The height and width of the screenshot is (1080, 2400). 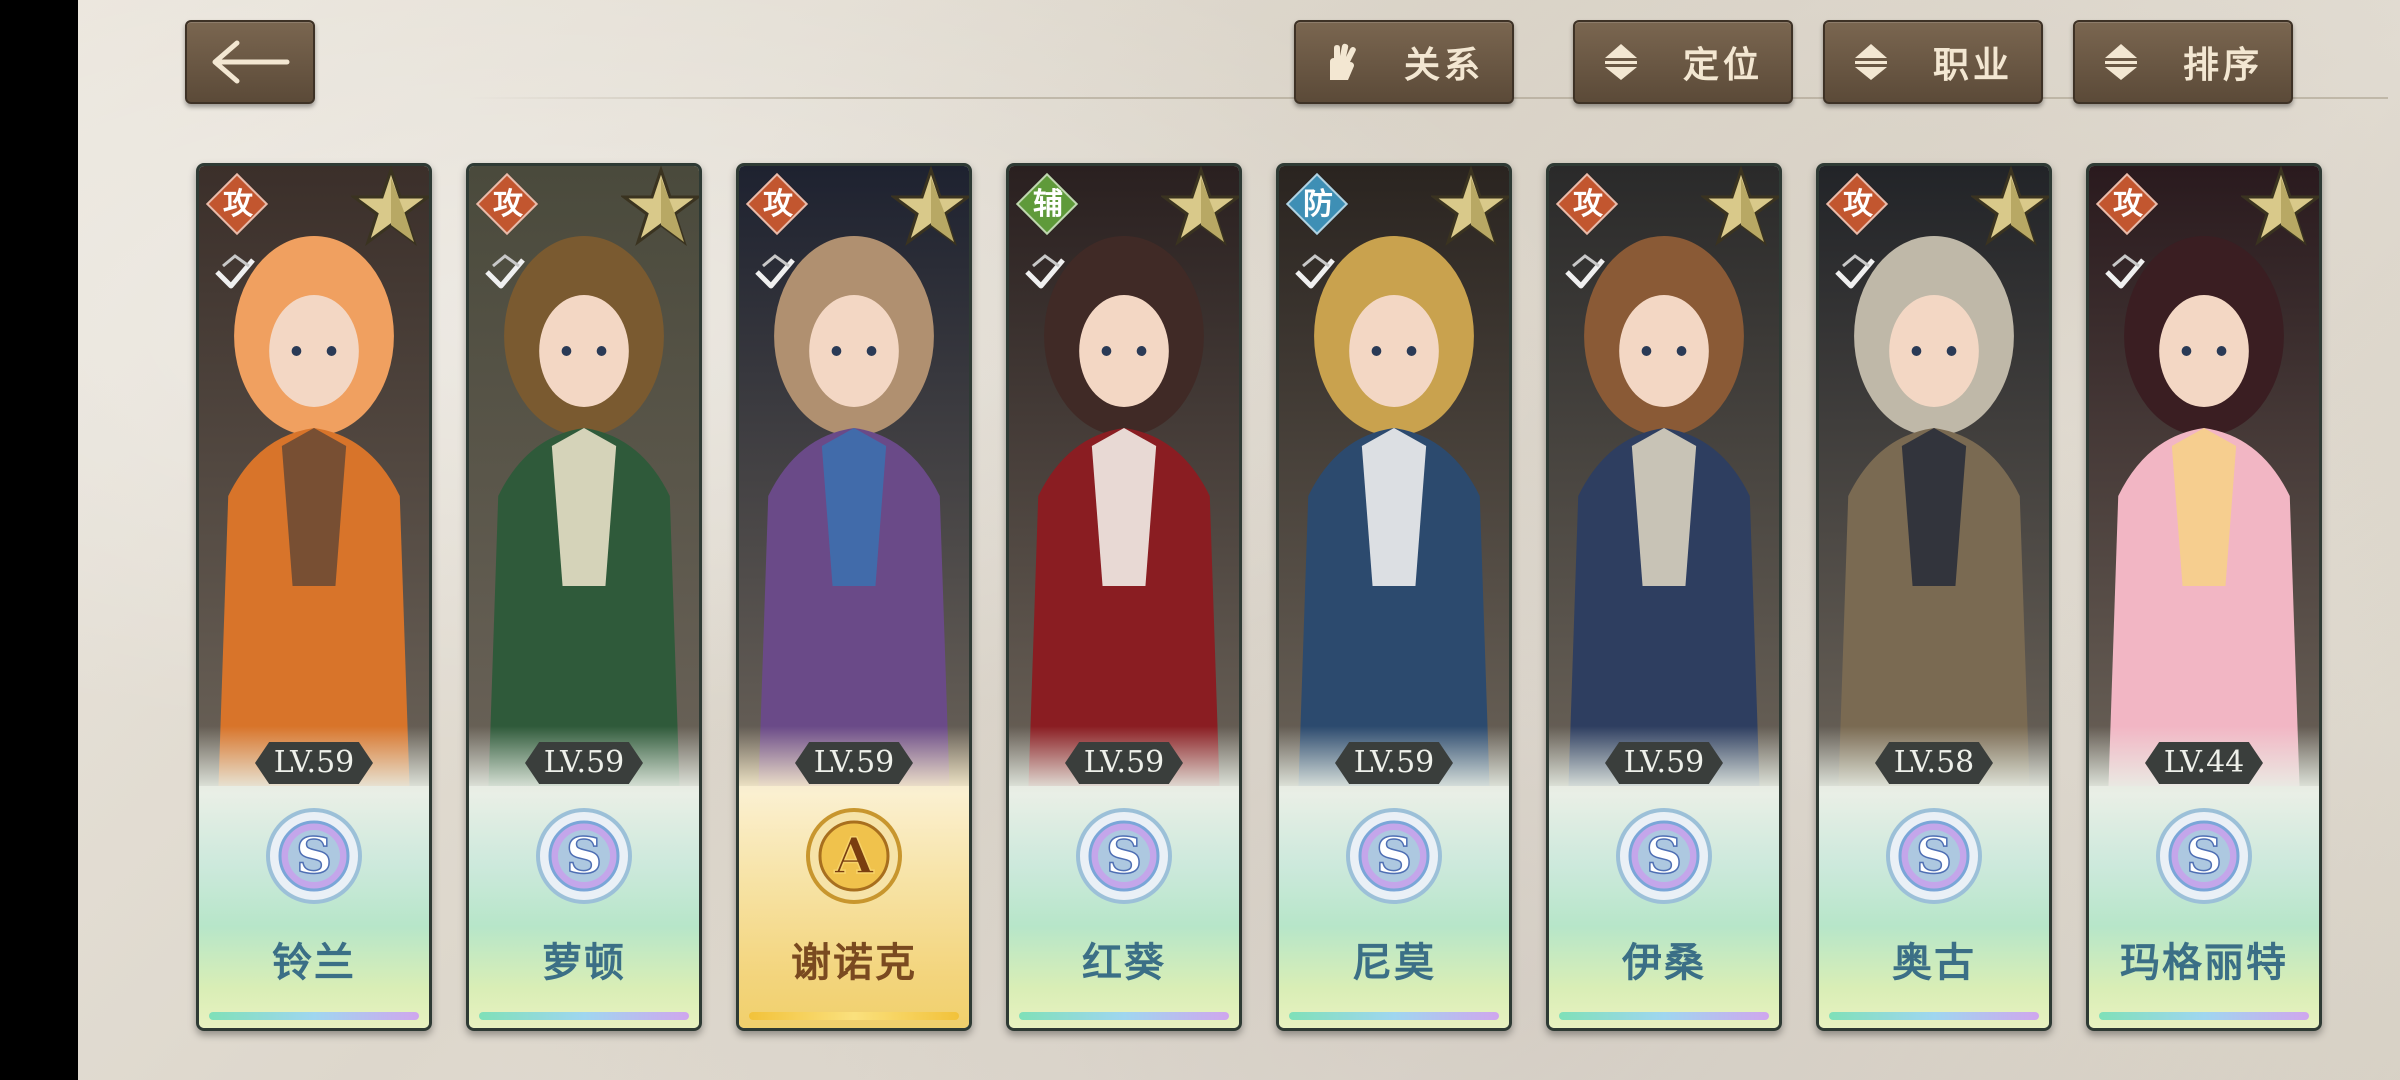 What do you see at coordinates (314, 597) in the screenshot?
I see `character-card: 攻 LV.59 S 铃兰` at bounding box center [314, 597].